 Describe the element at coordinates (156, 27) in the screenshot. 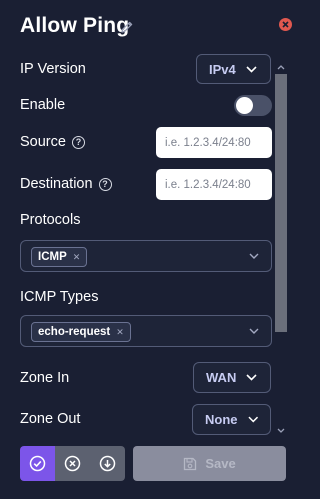

I see `dialog-header: Allow Ping` at that location.